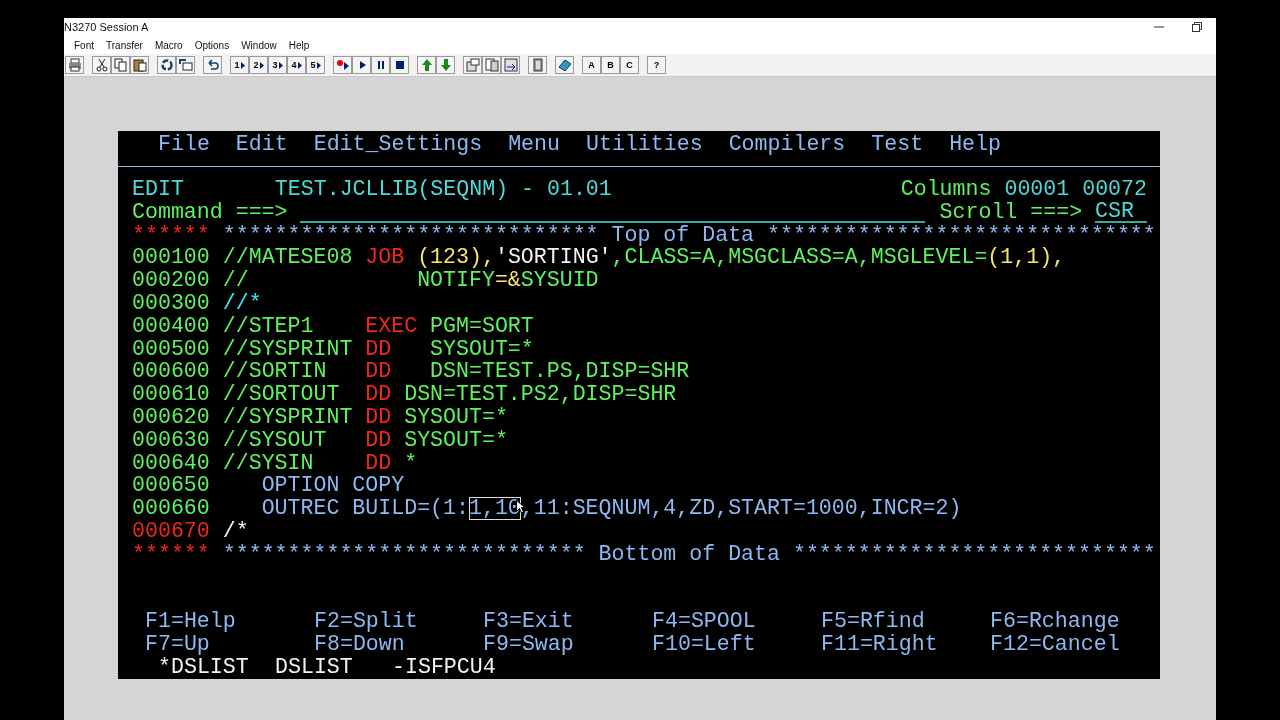  What do you see at coordinates (178, 644) in the screenshot?
I see `function-key-label: F7=Up` at bounding box center [178, 644].